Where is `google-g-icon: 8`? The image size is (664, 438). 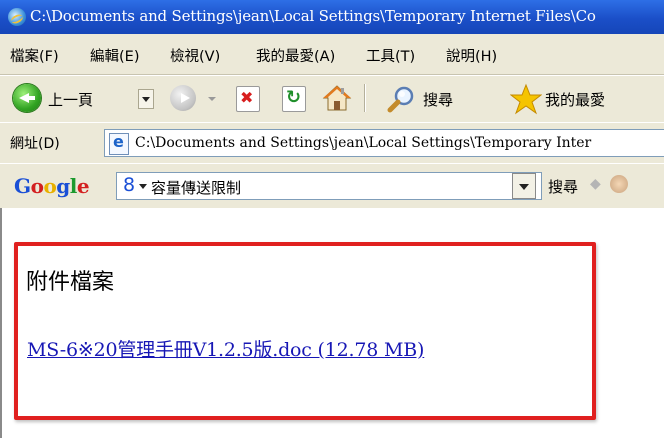
google-g-icon: 8 is located at coordinates (129, 185).